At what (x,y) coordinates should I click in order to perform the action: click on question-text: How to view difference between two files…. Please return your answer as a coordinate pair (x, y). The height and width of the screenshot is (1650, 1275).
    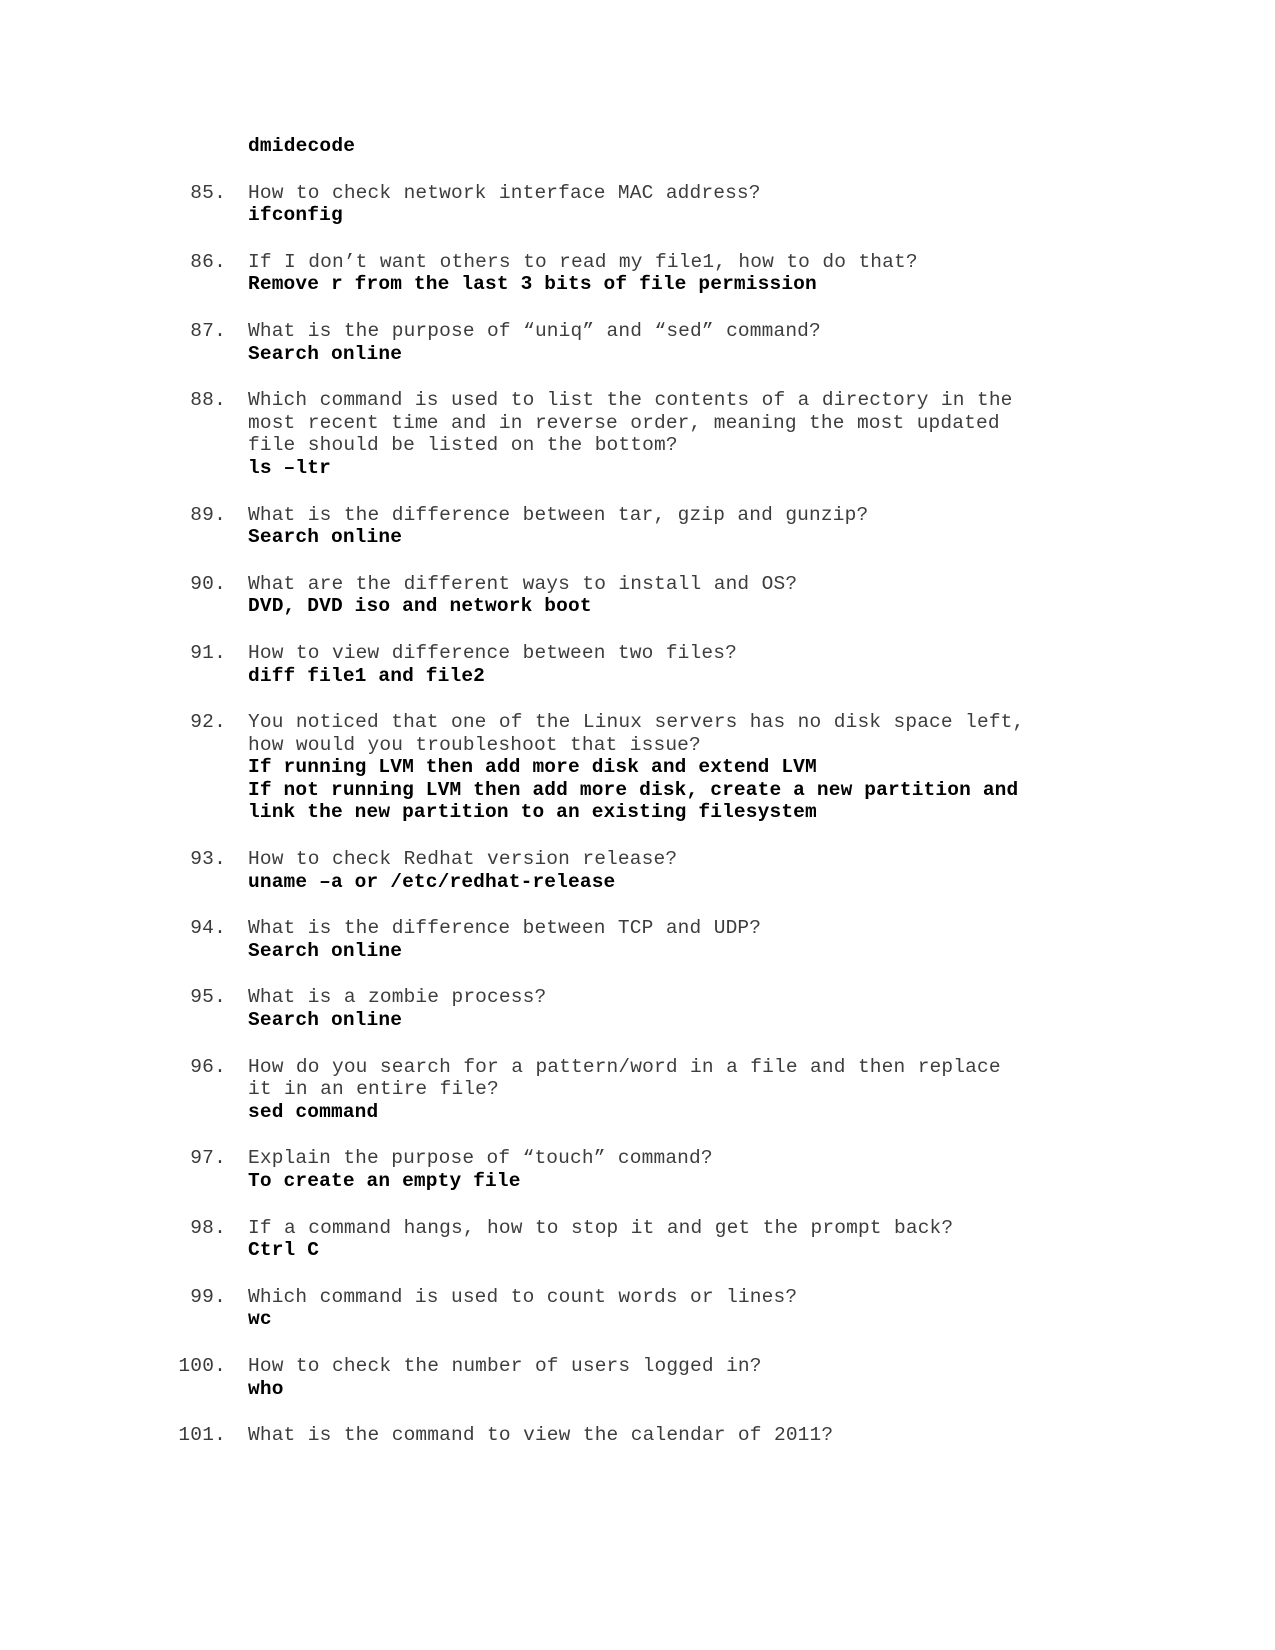
    Looking at the image, I should click on (492, 652).